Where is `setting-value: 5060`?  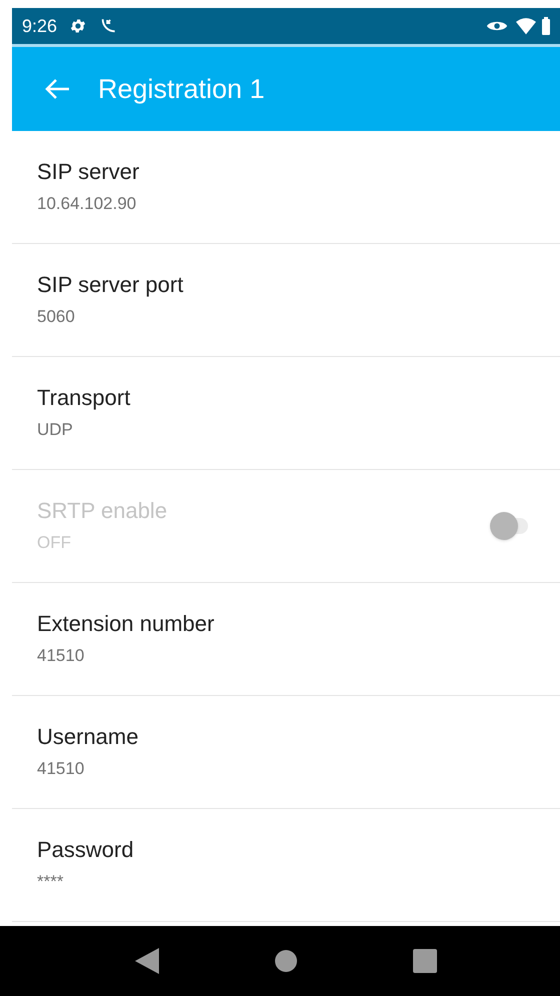
setting-value: 5060 is located at coordinates (56, 317).